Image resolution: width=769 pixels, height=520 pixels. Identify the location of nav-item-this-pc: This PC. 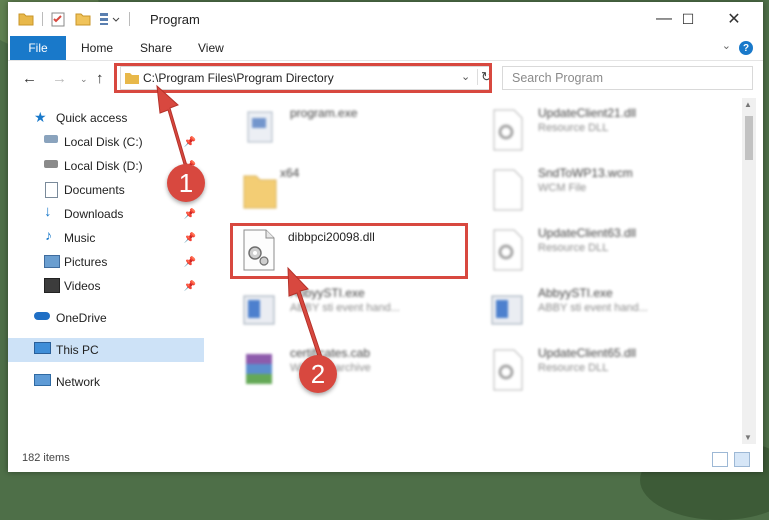
(106, 350).